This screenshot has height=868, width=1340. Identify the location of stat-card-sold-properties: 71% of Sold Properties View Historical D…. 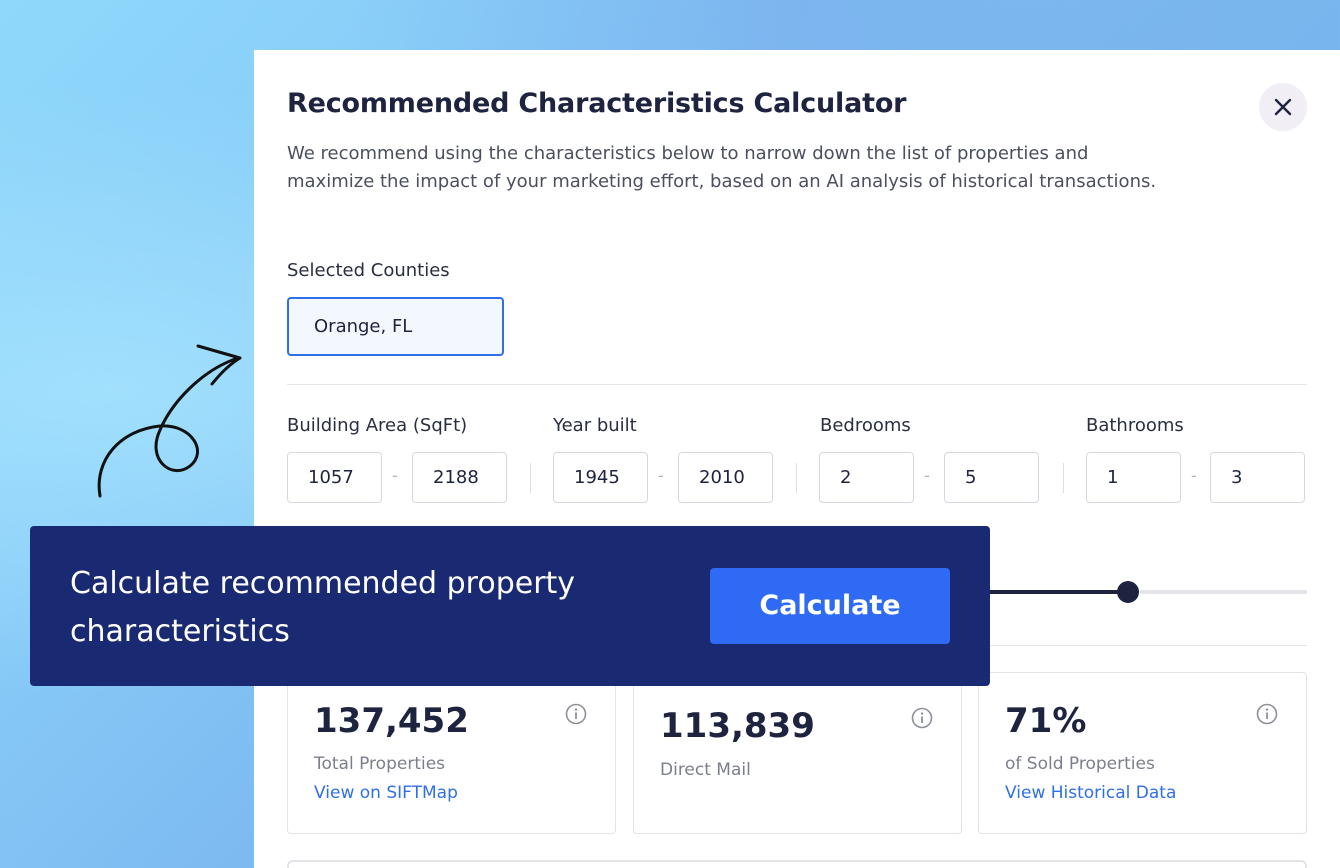
(1142, 753).